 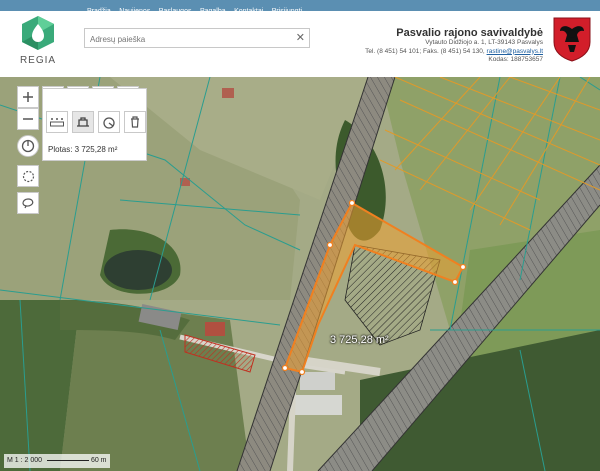 I want to click on ruler-dots-icon, so click(x=57, y=122).